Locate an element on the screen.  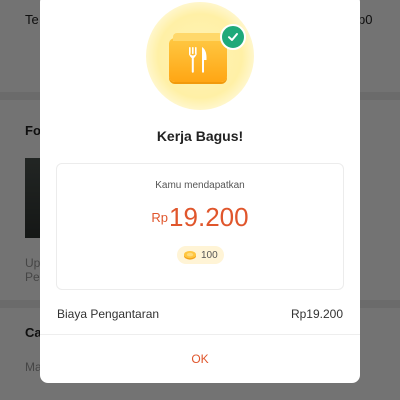
check-icon is located at coordinates (233, 37).